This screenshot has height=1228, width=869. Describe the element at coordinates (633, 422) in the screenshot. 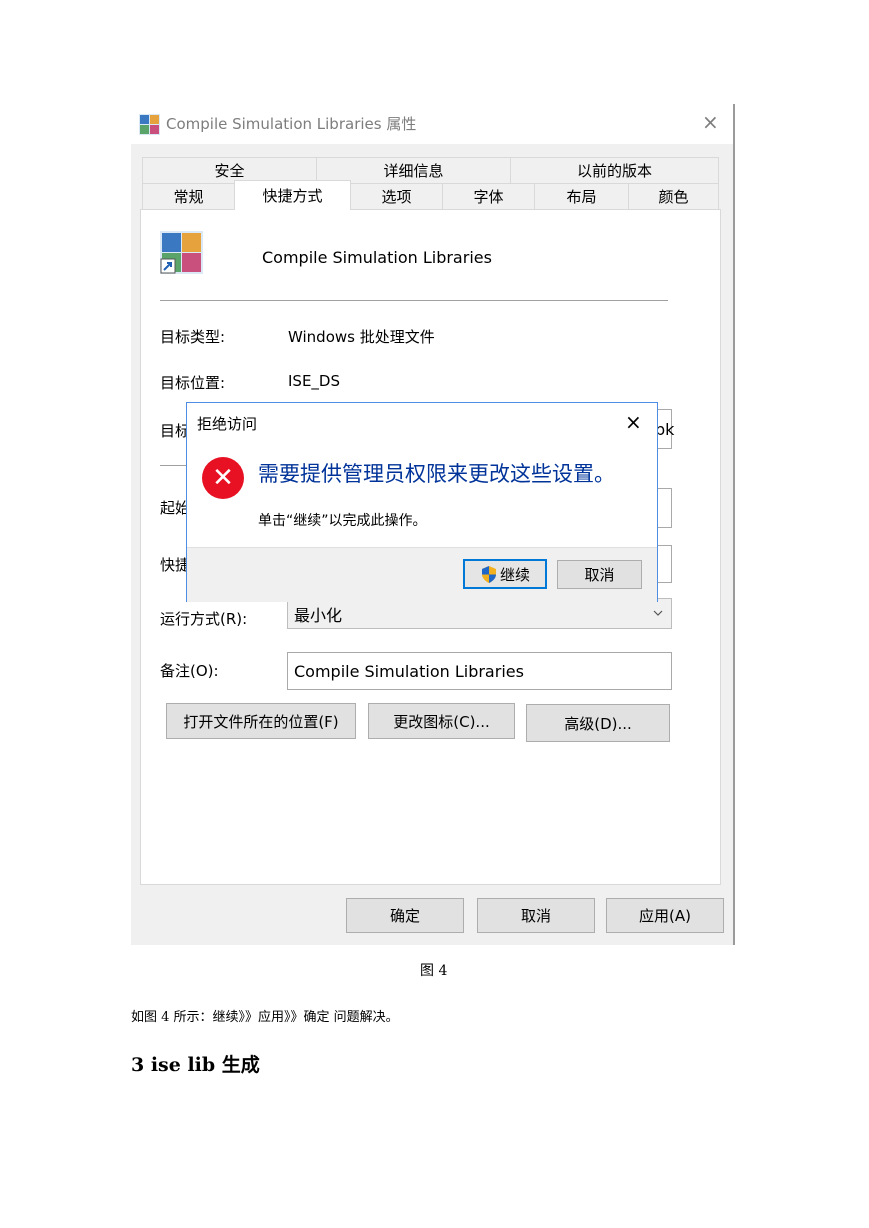

I see `dialog-close-icon: ×` at that location.